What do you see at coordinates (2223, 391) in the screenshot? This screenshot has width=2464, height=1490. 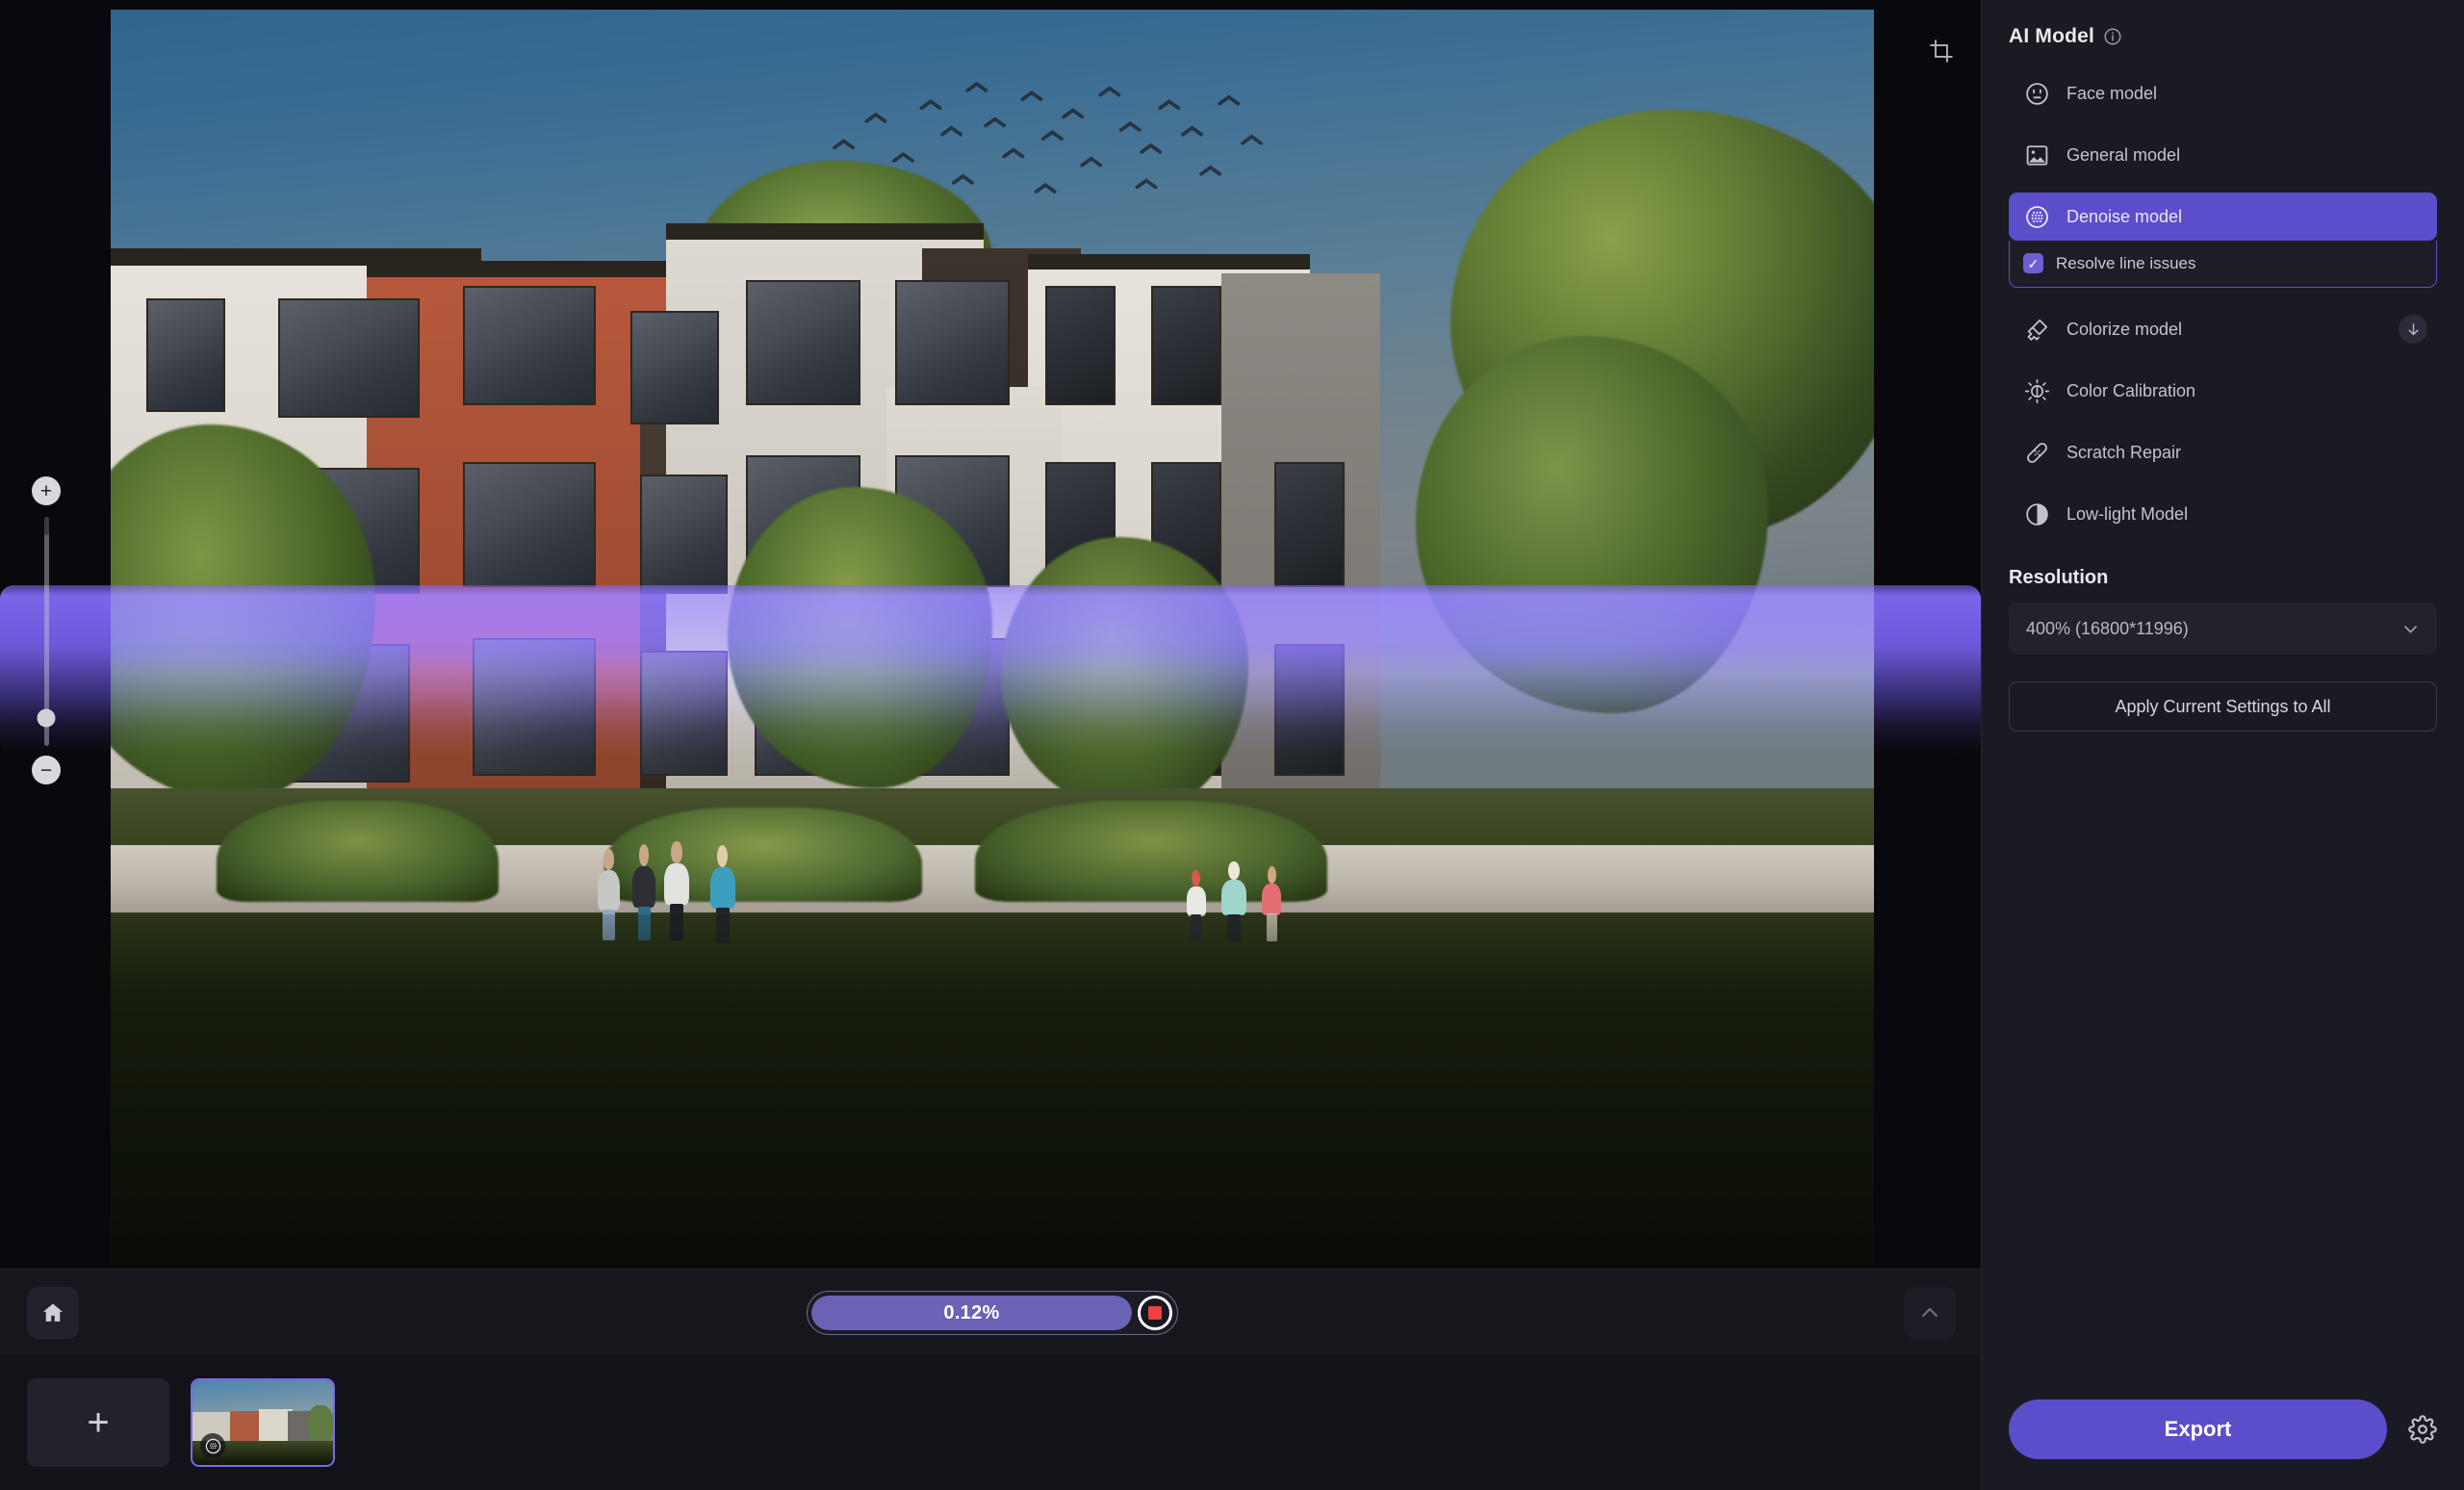 I see `model-item-color-calibration: Color Calibration` at bounding box center [2223, 391].